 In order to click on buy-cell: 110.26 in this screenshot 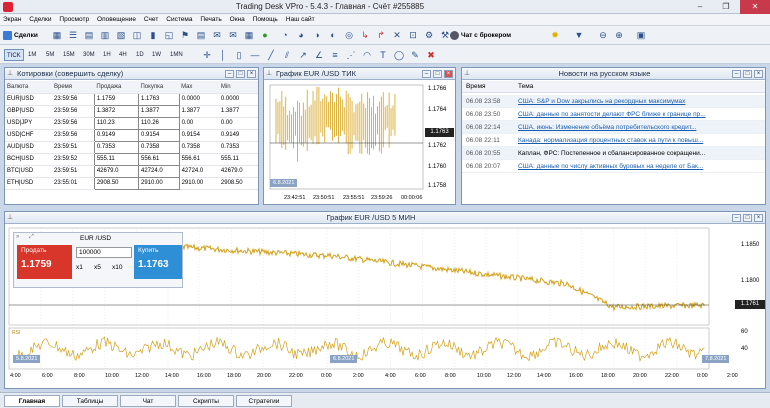, I will do `click(158, 123)`.